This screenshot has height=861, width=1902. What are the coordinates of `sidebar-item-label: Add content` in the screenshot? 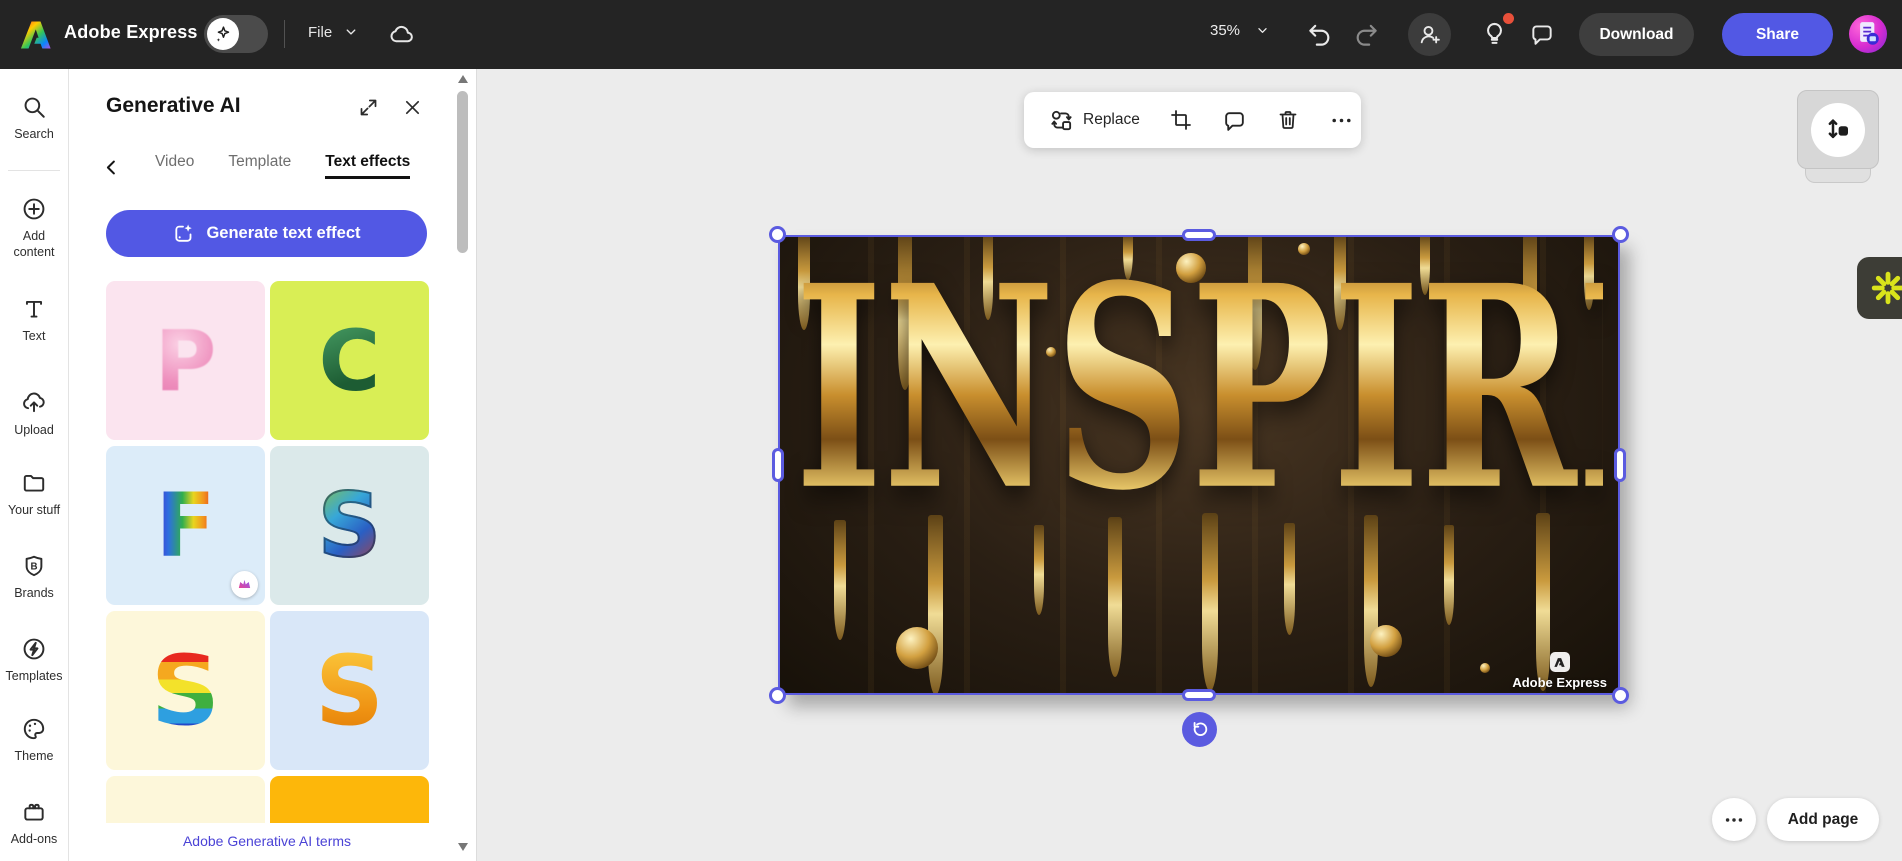 It's located at (34, 244).